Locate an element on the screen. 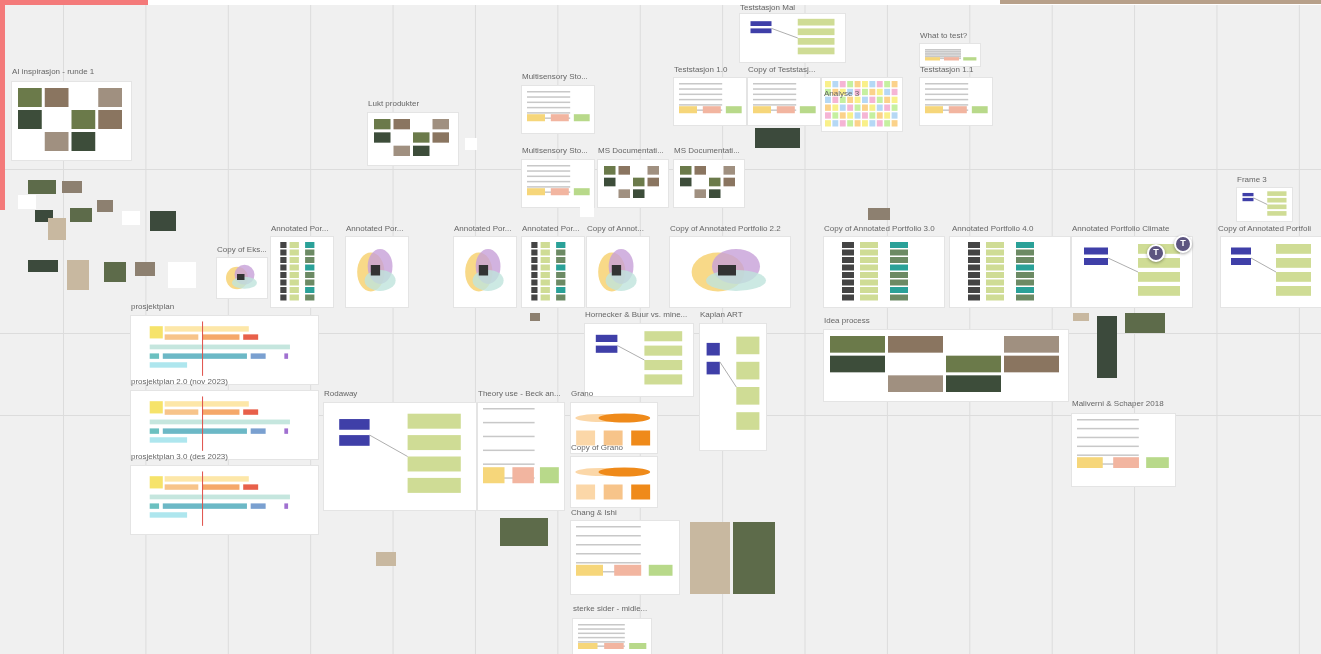 The height and width of the screenshot is (654, 1321). frame-title: Annotated Portfolio 4.0 is located at coordinates (993, 229).